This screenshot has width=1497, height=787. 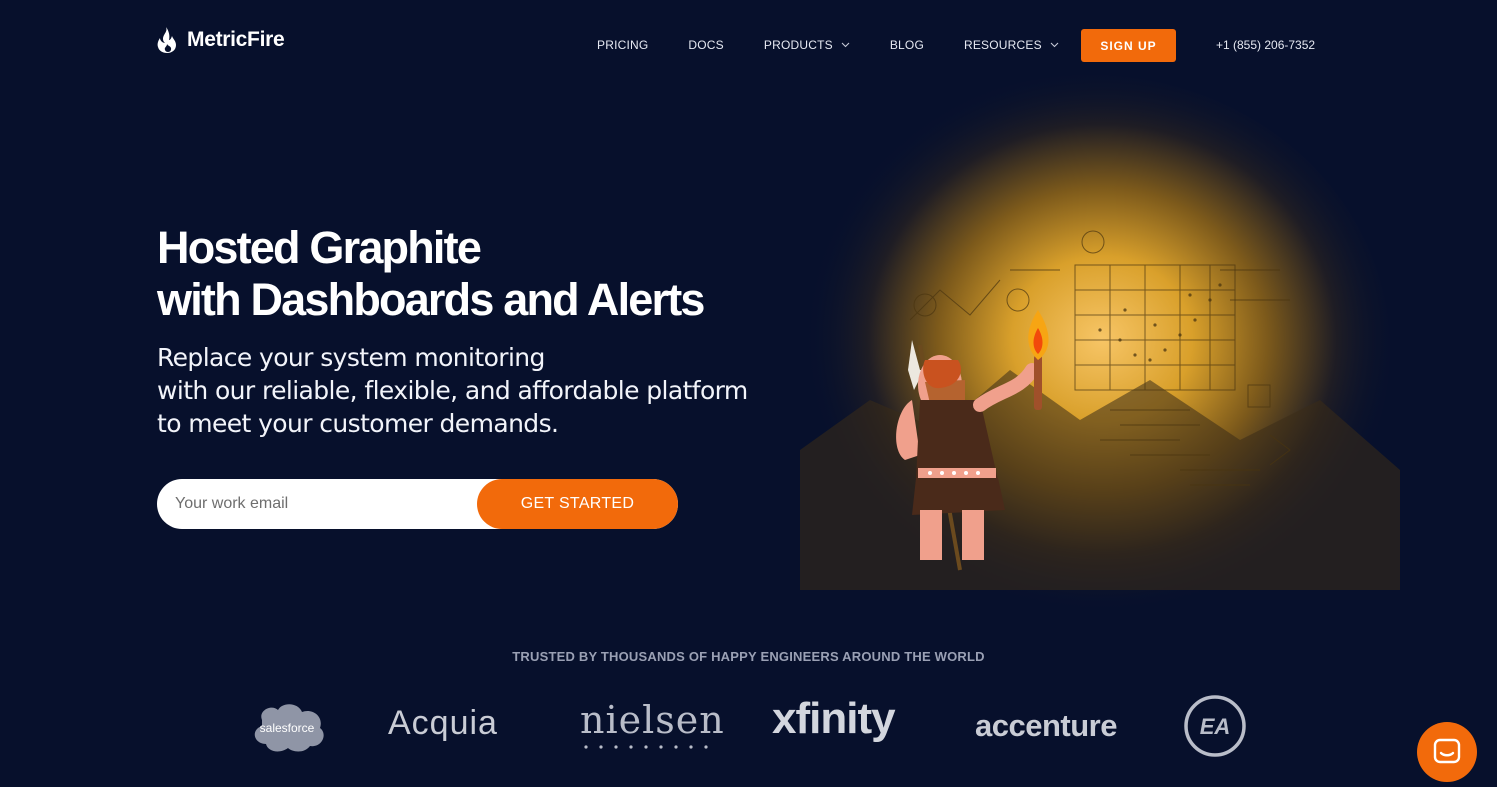 What do you see at coordinates (1046, 725) in the screenshot?
I see `accenture-logo: accenture` at bounding box center [1046, 725].